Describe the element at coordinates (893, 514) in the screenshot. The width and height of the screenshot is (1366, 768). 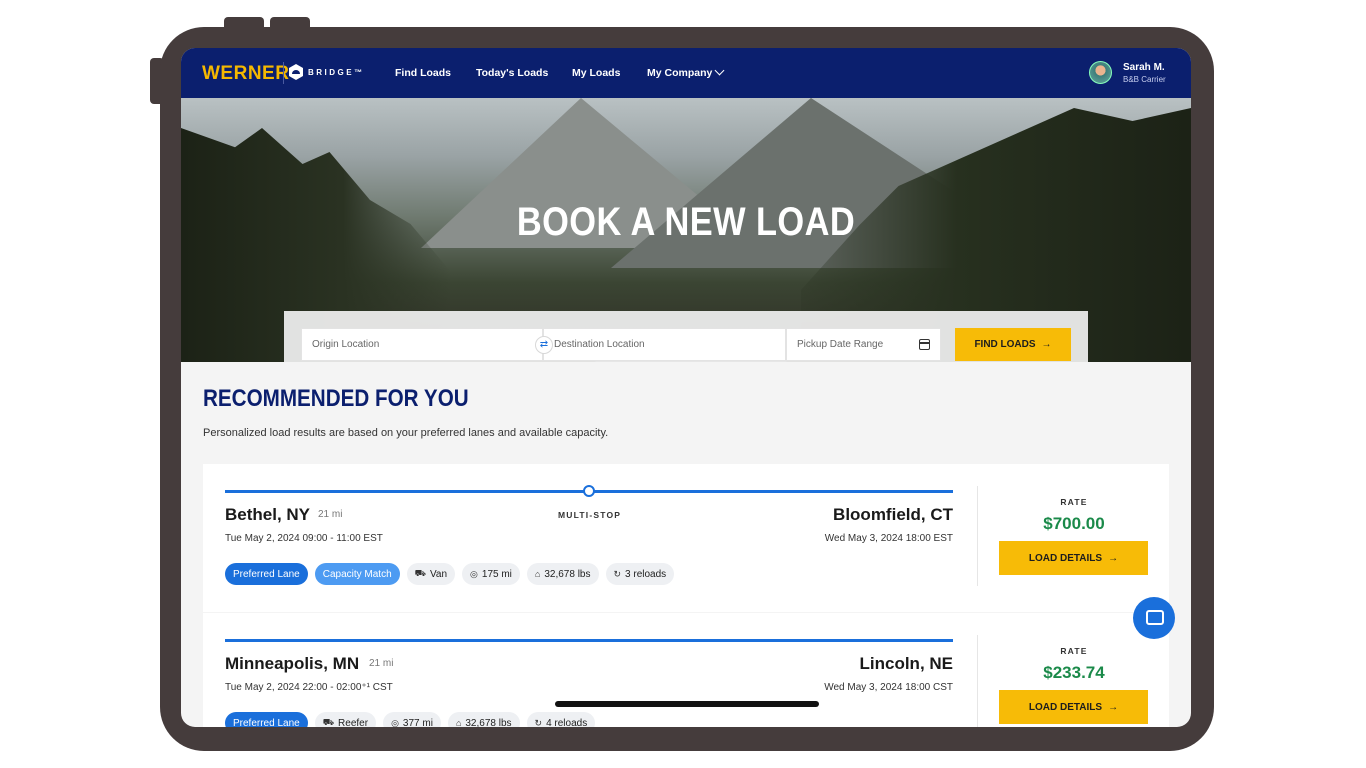
I see `destination-city: Bloomfield, CT` at that location.